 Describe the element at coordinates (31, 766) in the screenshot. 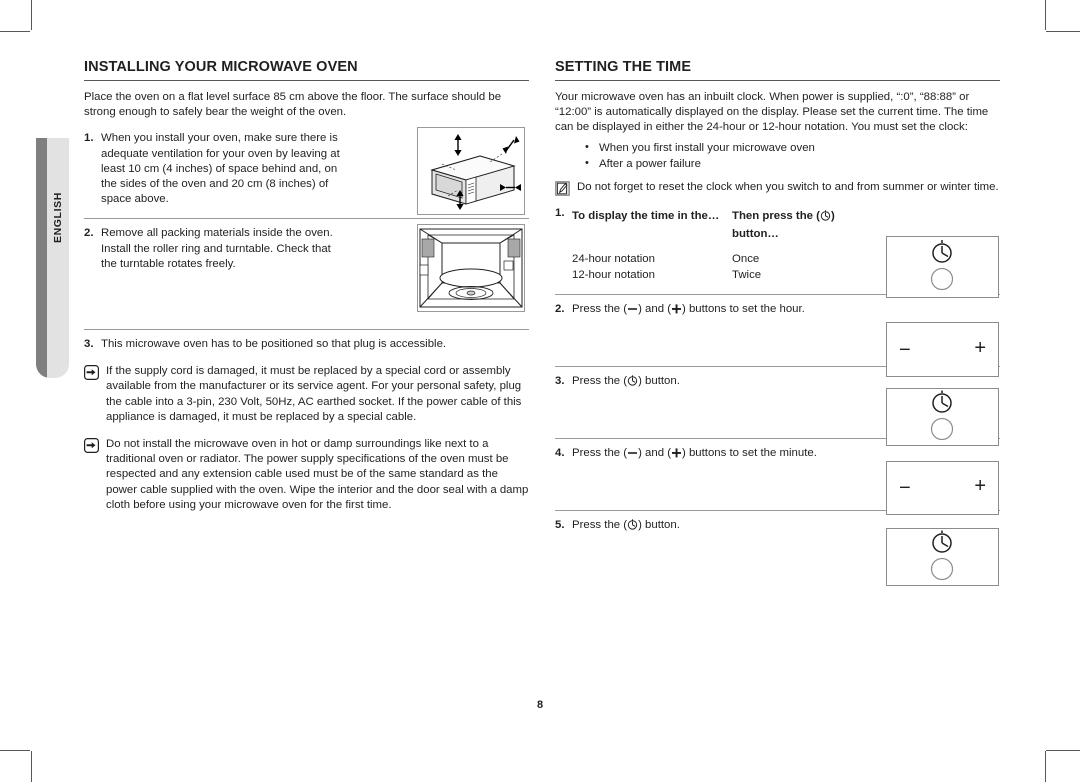

I see `crop-mark-bottom-left-vertical` at that location.